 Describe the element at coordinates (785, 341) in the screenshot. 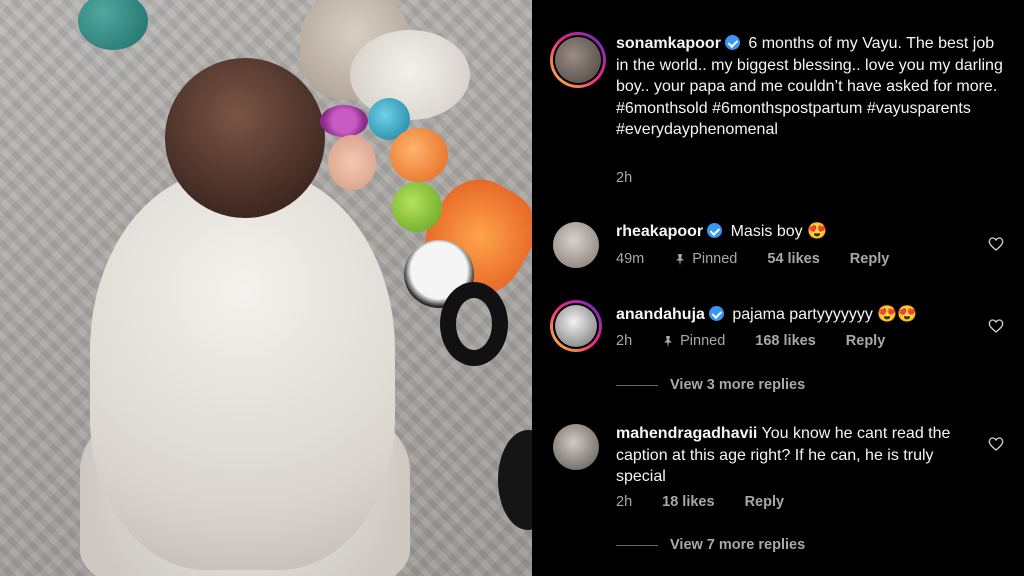

I see `likes-count: 168 likes` at that location.